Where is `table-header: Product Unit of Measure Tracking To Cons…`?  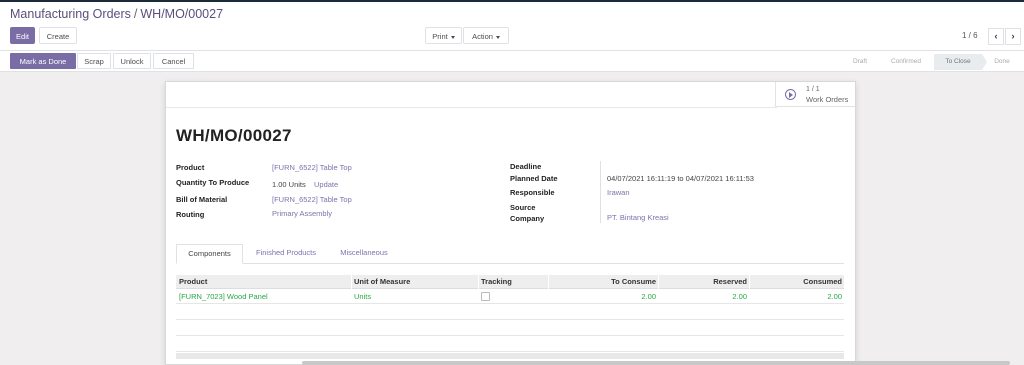
table-header: Product Unit of Measure Tracking To Cons… is located at coordinates (510, 282).